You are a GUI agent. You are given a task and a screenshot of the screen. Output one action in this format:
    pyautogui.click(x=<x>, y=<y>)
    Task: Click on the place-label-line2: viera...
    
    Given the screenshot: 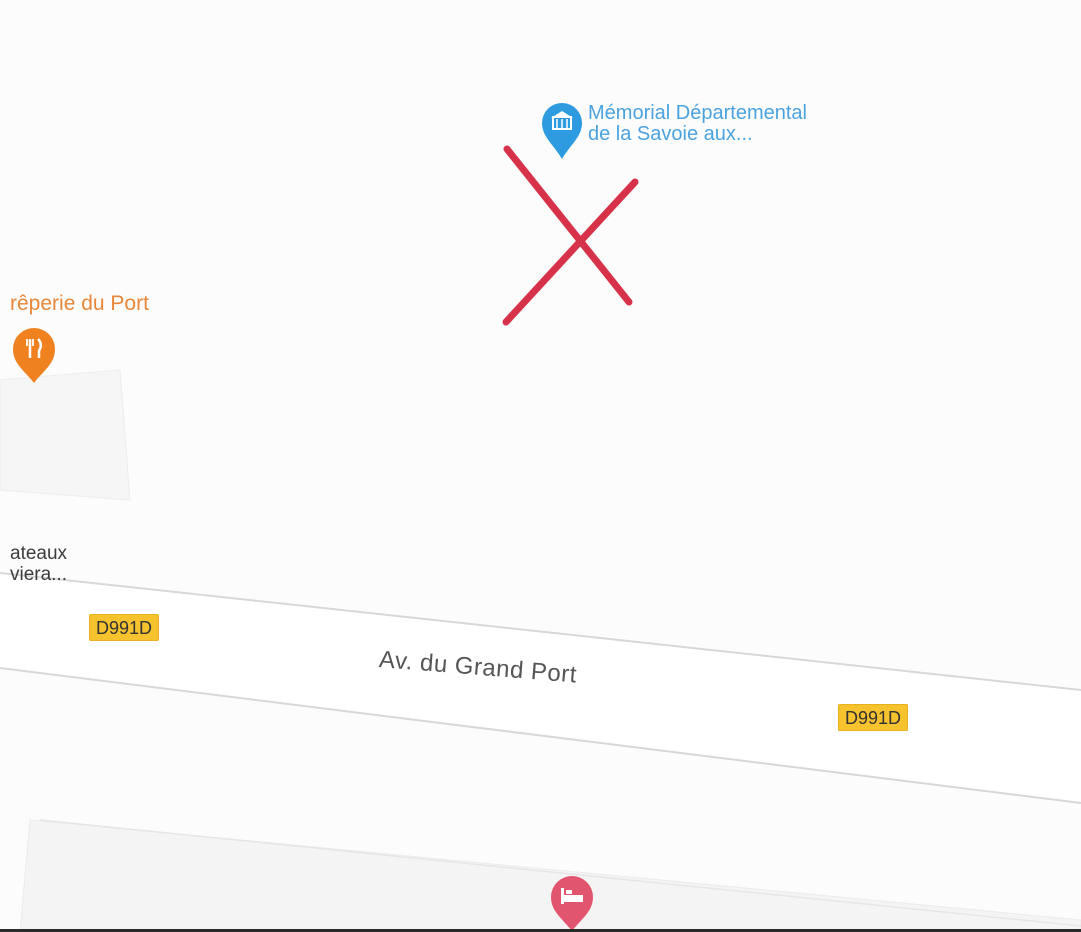 What is the action you would take?
    pyautogui.click(x=39, y=574)
    